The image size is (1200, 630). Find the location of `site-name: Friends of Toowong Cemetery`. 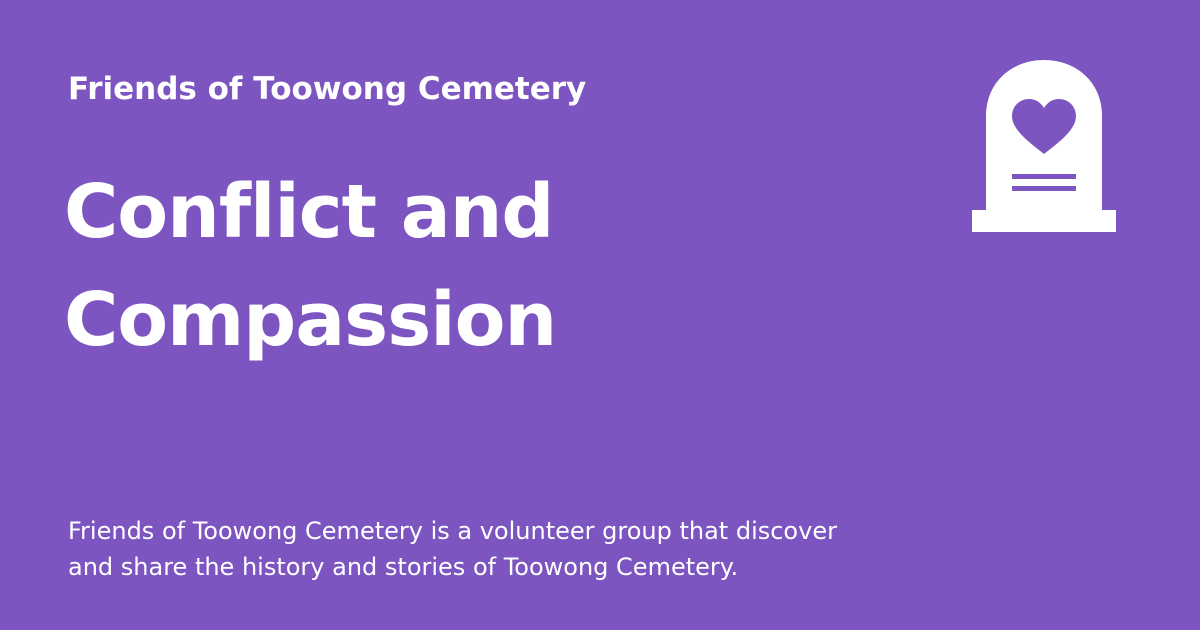

site-name: Friends of Toowong Cemetery is located at coordinates (327, 89).